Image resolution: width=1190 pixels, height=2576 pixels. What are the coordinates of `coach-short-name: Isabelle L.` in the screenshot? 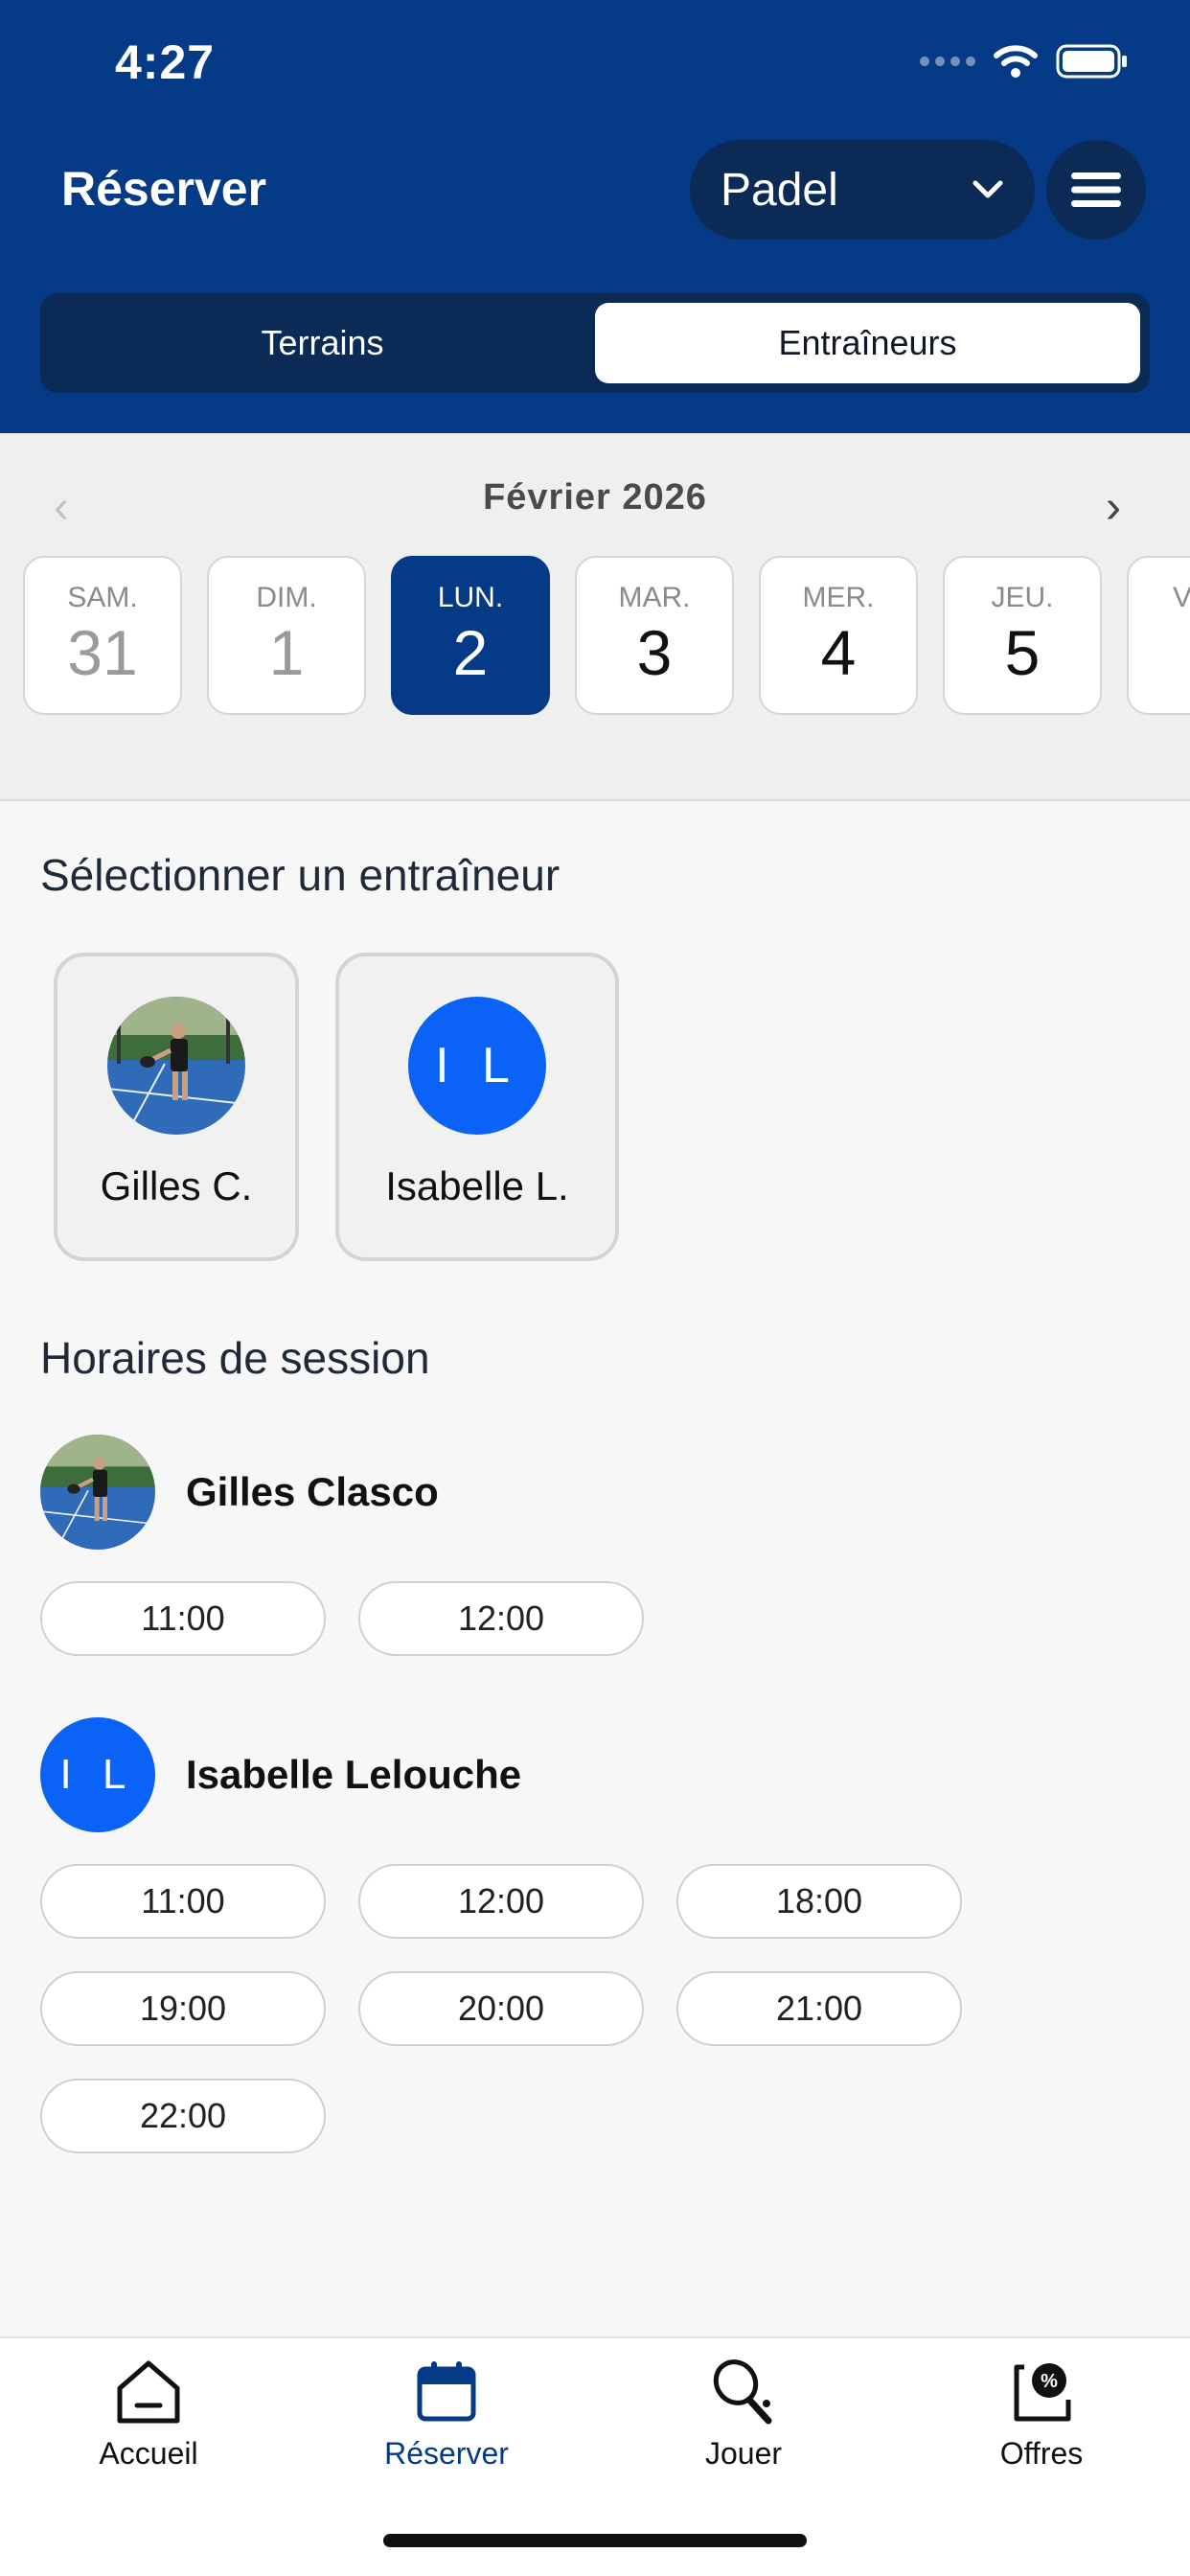 It's located at (477, 1185).